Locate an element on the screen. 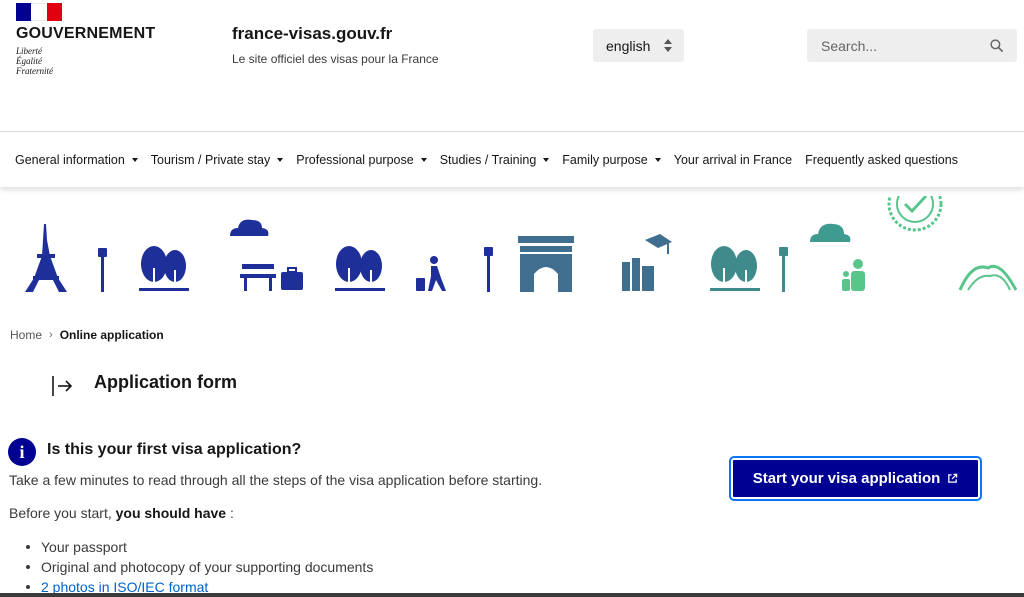 This screenshot has width=1024, height=597. search-icon is located at coordinates (996, 45).